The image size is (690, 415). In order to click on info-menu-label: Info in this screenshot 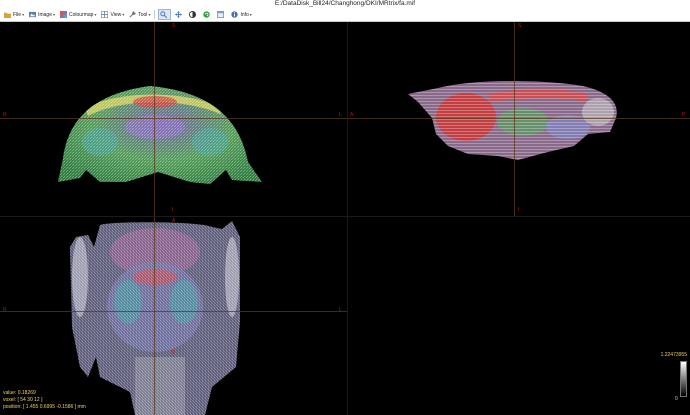, I will do `click(244, 14)`.